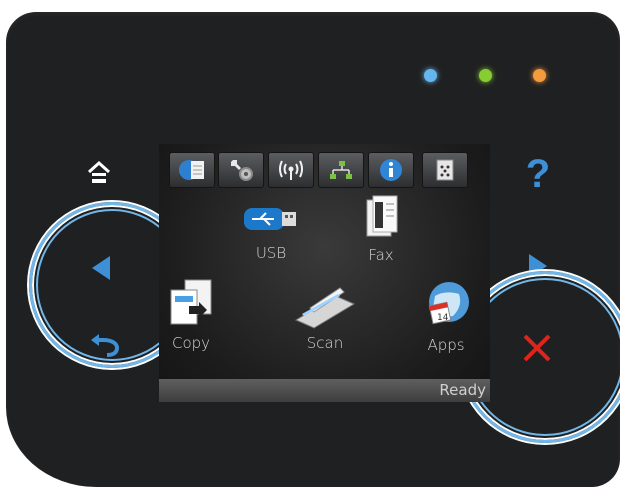  I want to click on tab-document, so click(192, 170).